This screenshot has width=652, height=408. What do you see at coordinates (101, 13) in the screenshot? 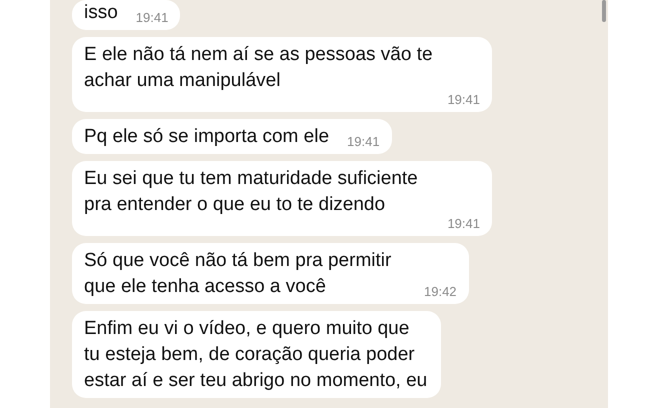
I see `message-text: isso` at bounding box center [101, 13].